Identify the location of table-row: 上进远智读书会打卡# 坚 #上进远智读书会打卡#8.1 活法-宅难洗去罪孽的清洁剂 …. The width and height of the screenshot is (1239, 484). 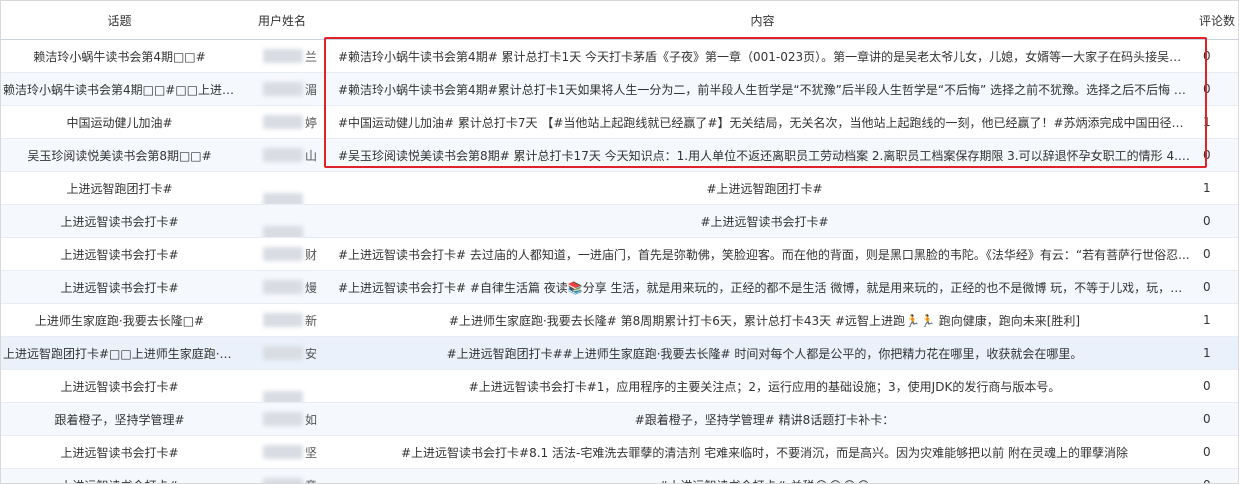
(619, 452).